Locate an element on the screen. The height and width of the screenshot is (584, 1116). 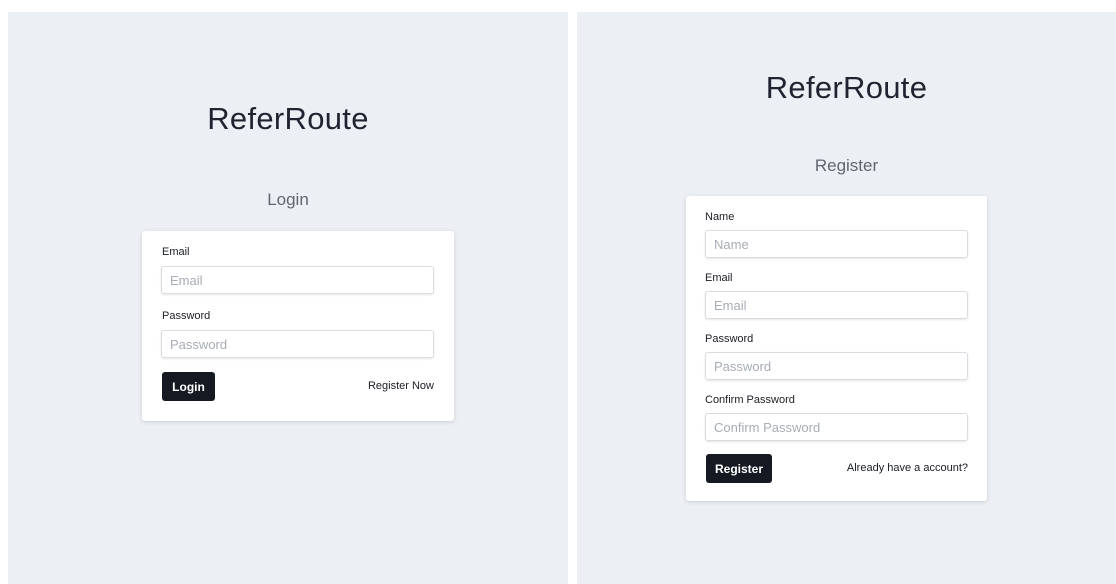
already-have-account-link: Already have a account? is located at coordinates (907, 468).